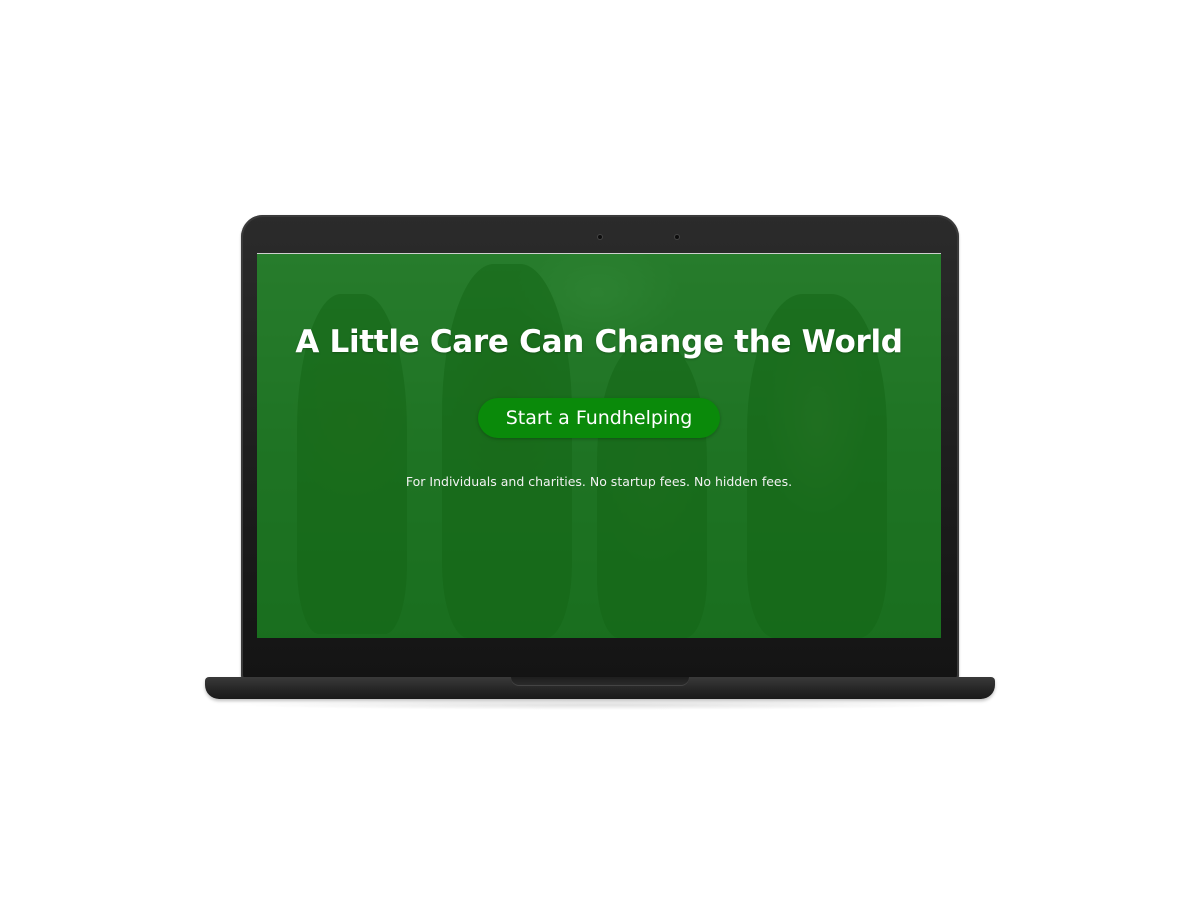 This screenshot has height=900, width=1200. What do you see at coordinates (600, 688) in the screenshot?
I see `laptop-base` at bounding box center [600, 688].